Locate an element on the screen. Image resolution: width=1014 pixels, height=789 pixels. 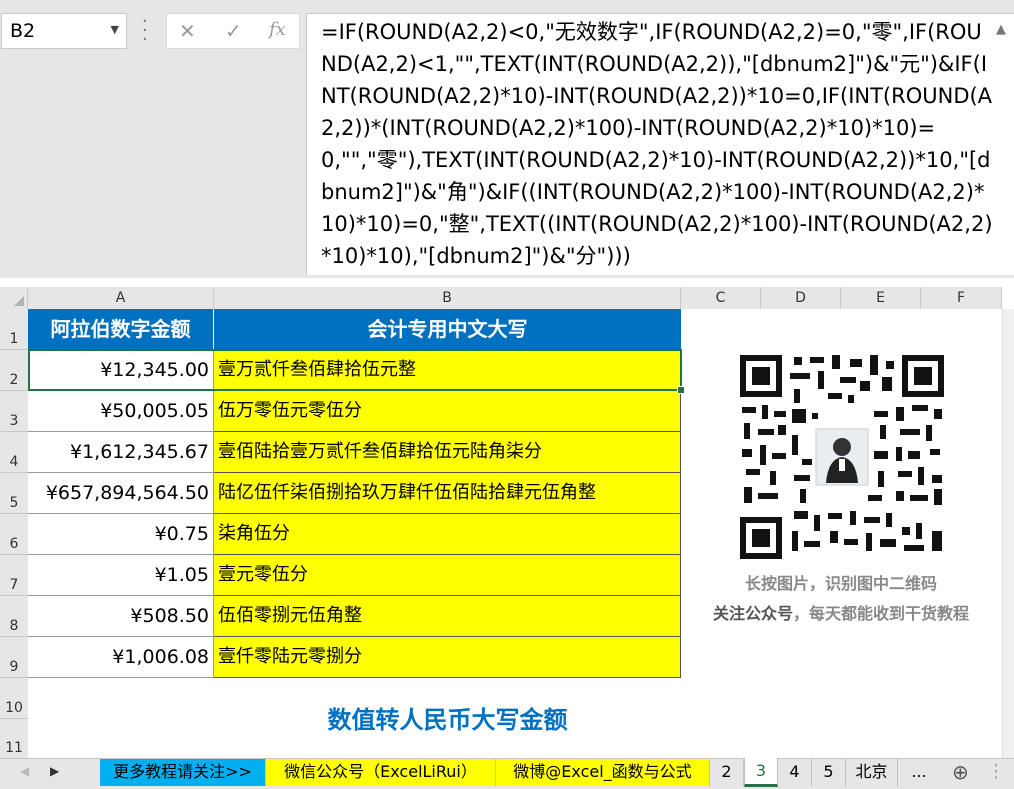
cell-selection is located at coordinates (355, 370).